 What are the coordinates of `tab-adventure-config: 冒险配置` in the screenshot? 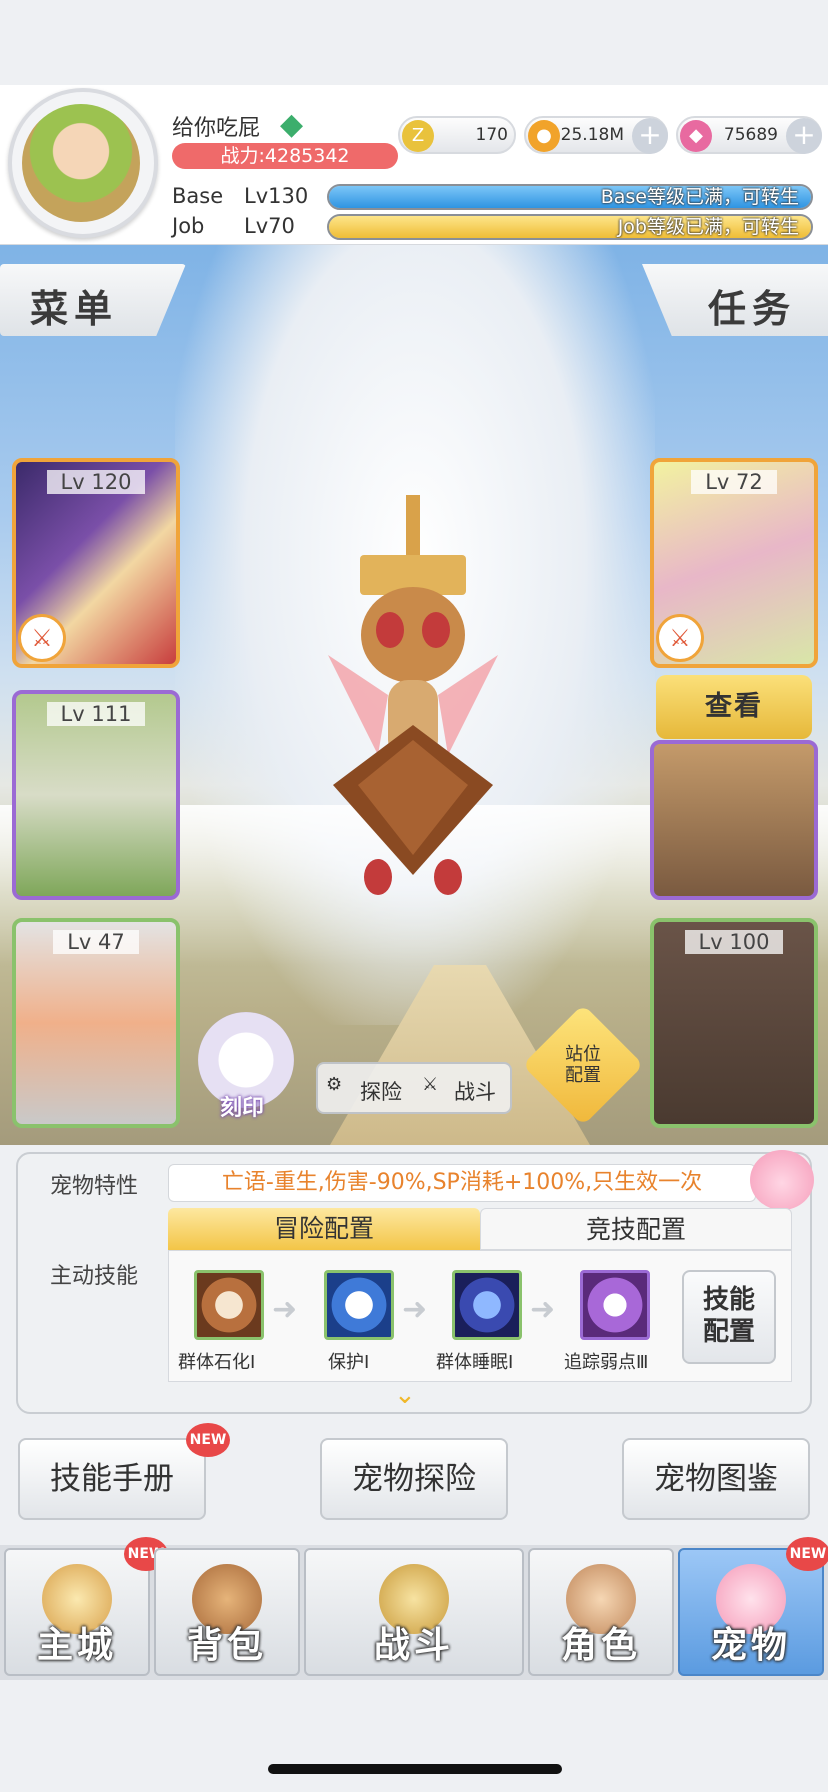 It's located at (324, 1229).